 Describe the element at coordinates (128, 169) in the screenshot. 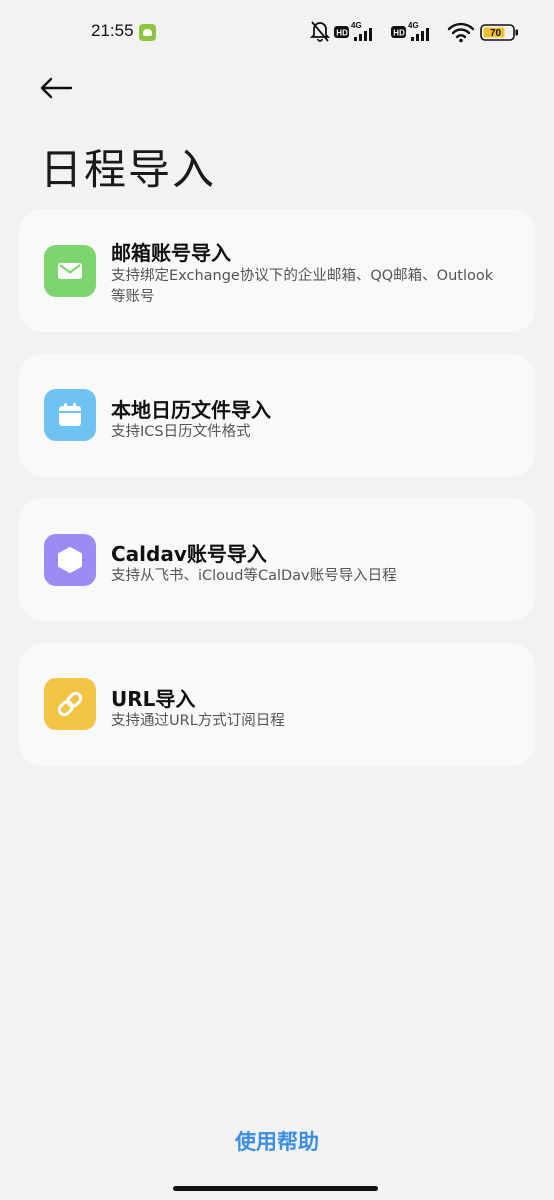

I see `page-title: 日程导入` at that location.